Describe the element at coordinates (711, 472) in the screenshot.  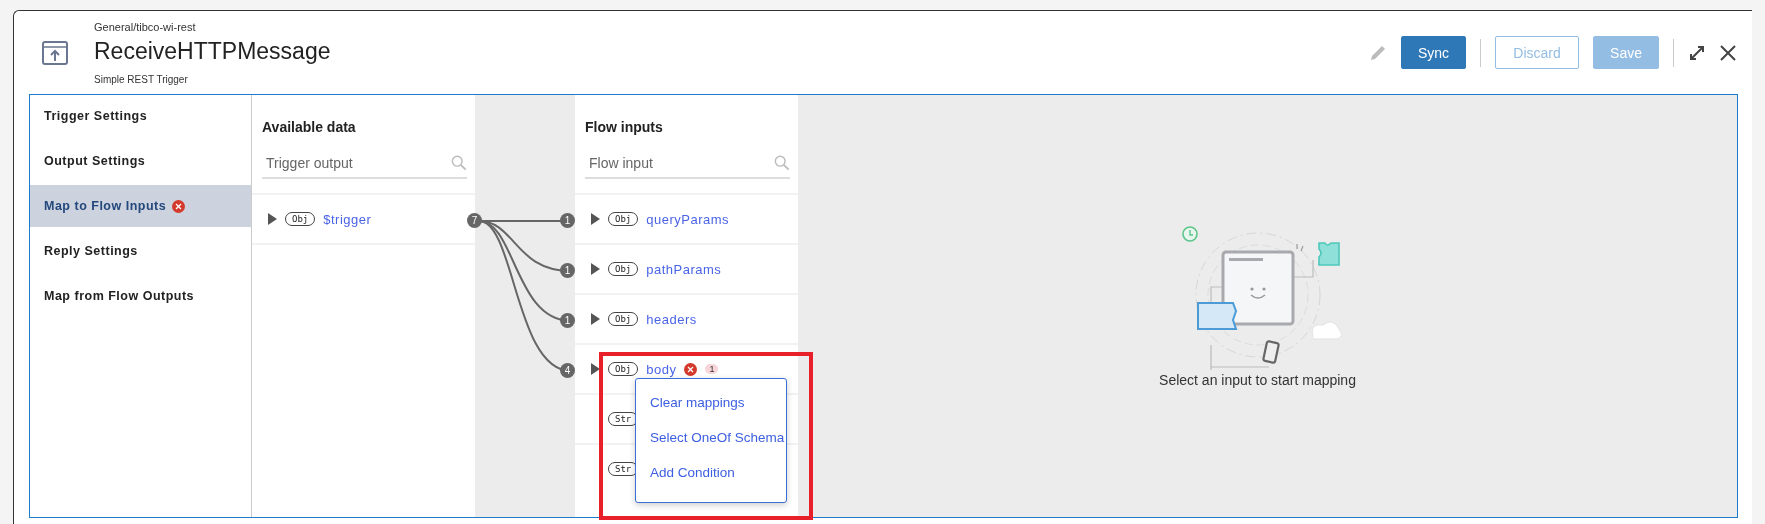
I see `menu-item: Add Condition` at that location.